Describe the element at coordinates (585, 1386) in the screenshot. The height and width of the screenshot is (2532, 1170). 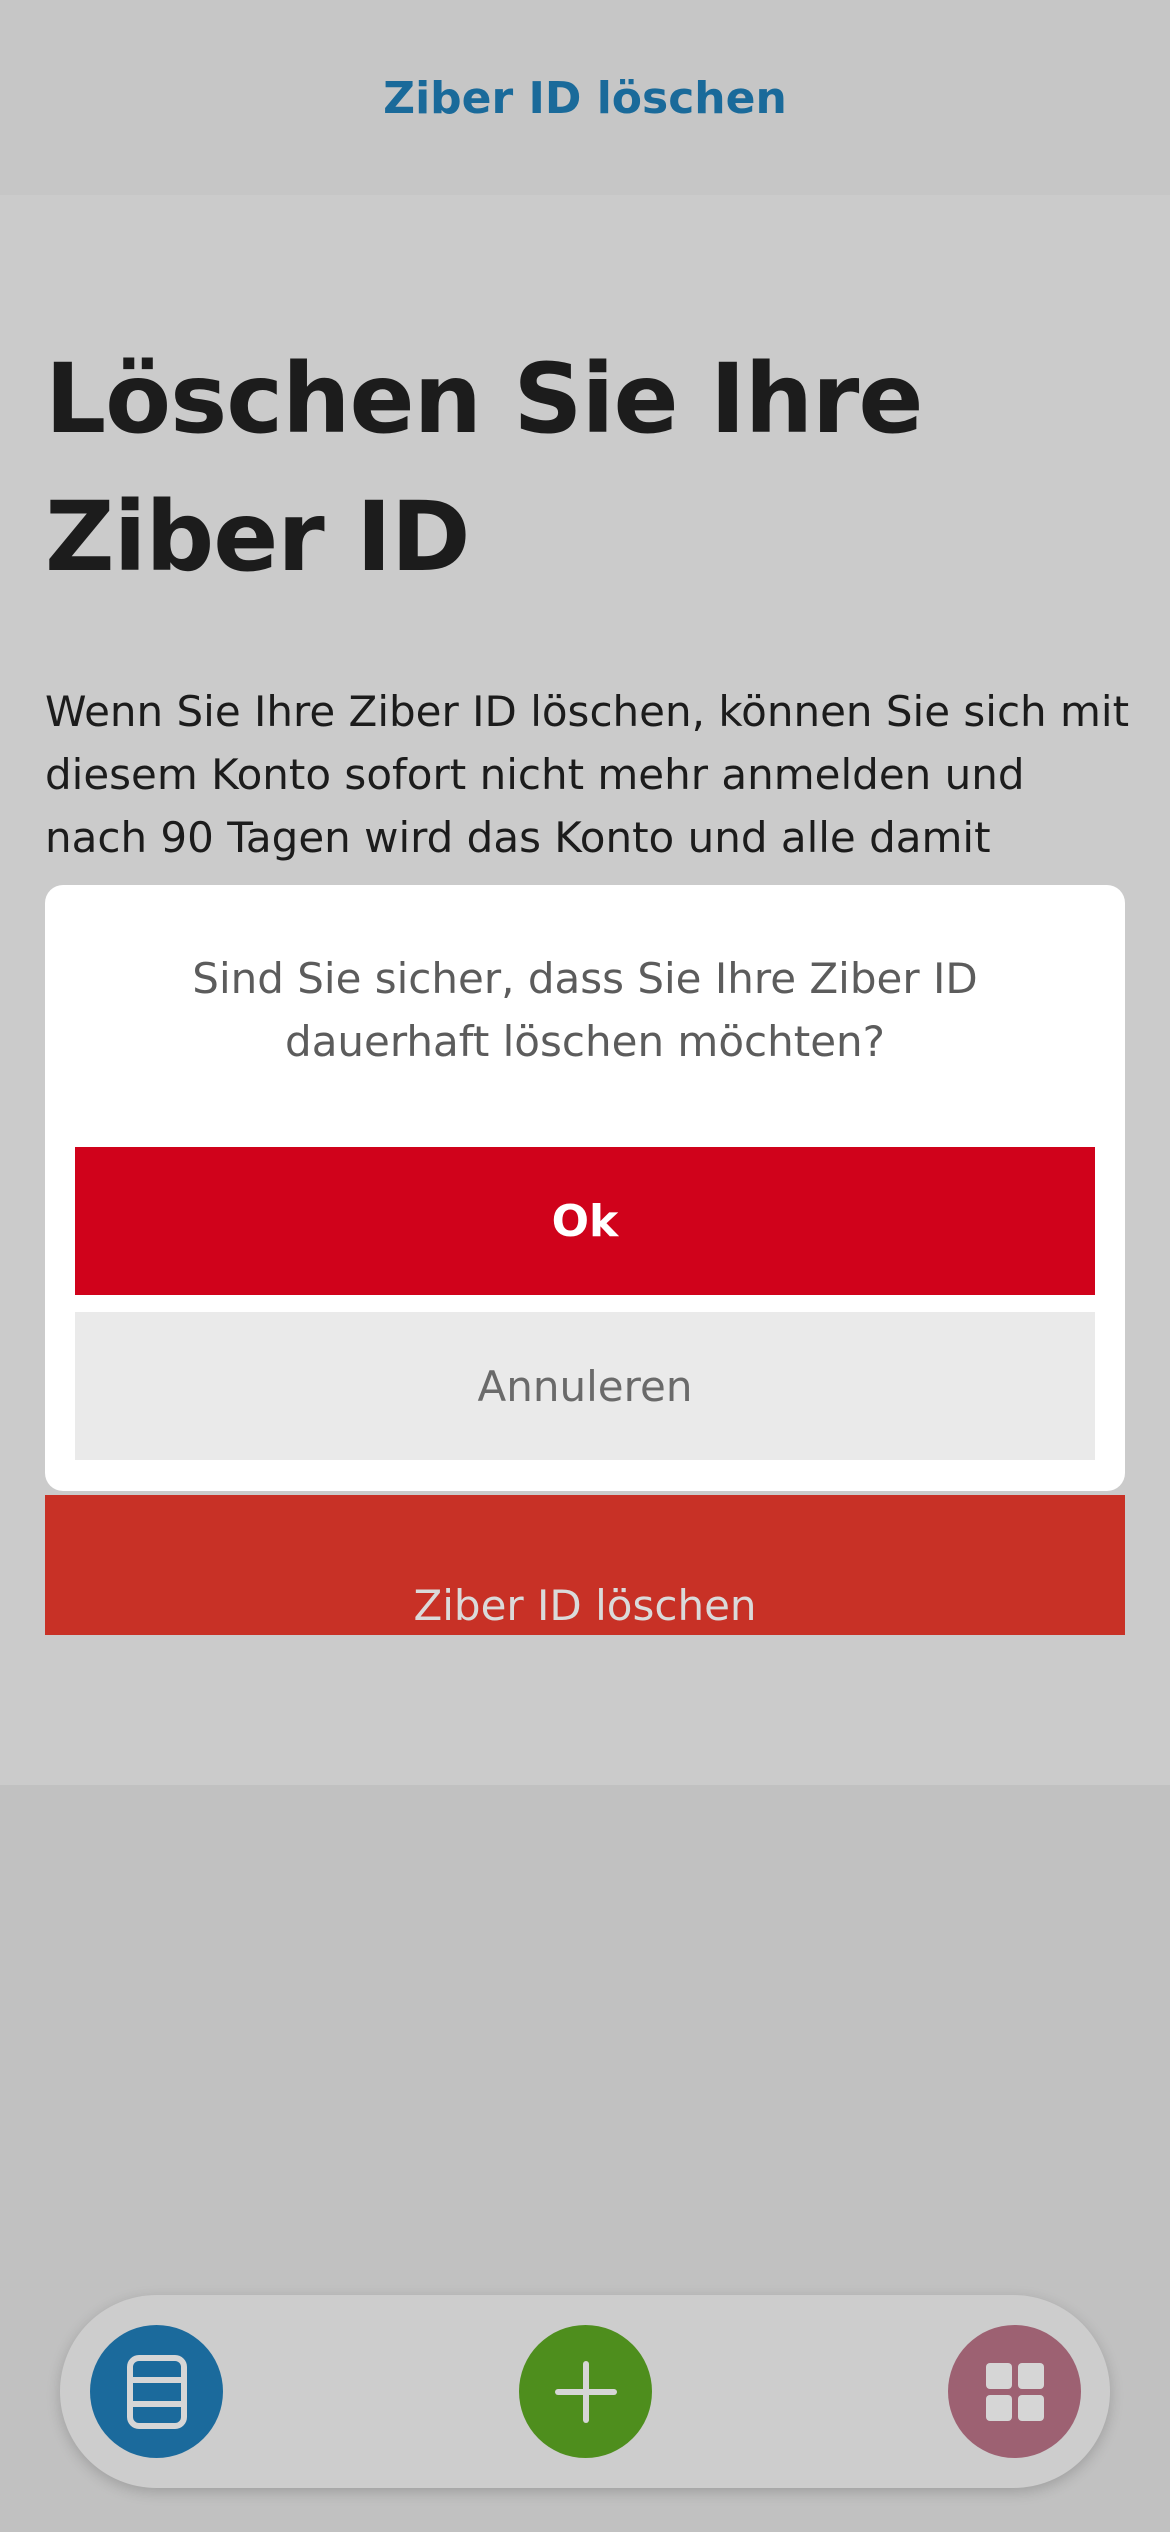
I see `cancel-button: Annuleren` at that location.